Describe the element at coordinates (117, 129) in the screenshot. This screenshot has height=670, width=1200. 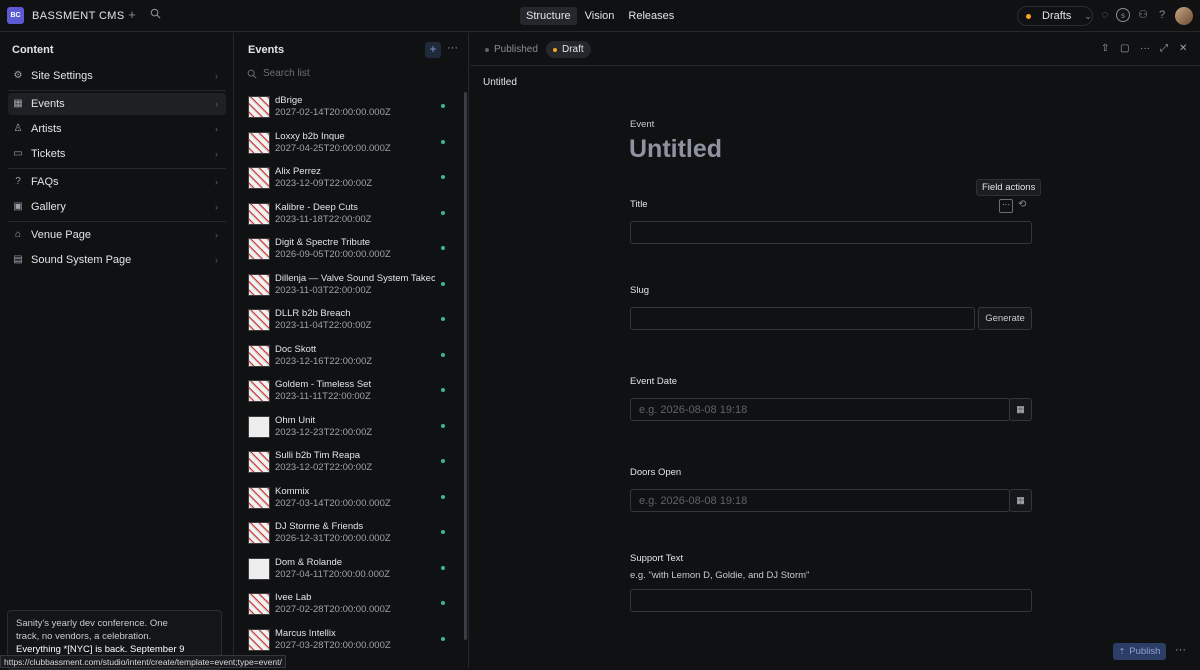
I see `sidebar-item-artists: ♙ Artists ›` at that location.